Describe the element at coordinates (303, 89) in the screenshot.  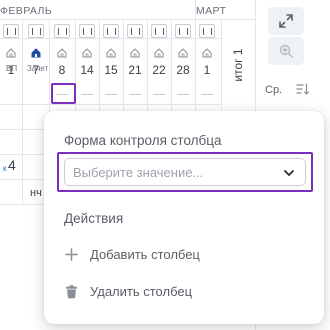
I see `sort-icon` at that location.